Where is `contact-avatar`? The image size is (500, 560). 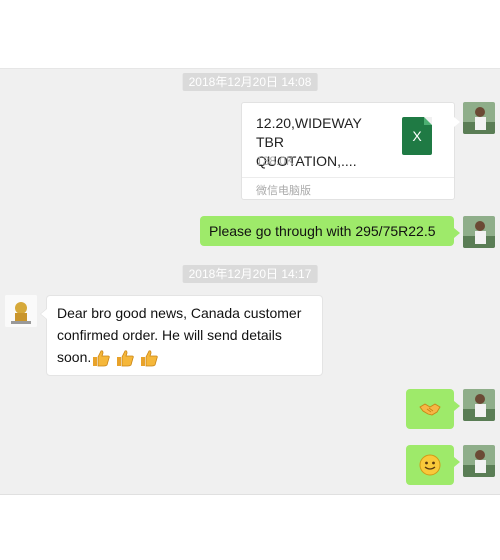
contact-avatar is located at coordinates (21, 311).